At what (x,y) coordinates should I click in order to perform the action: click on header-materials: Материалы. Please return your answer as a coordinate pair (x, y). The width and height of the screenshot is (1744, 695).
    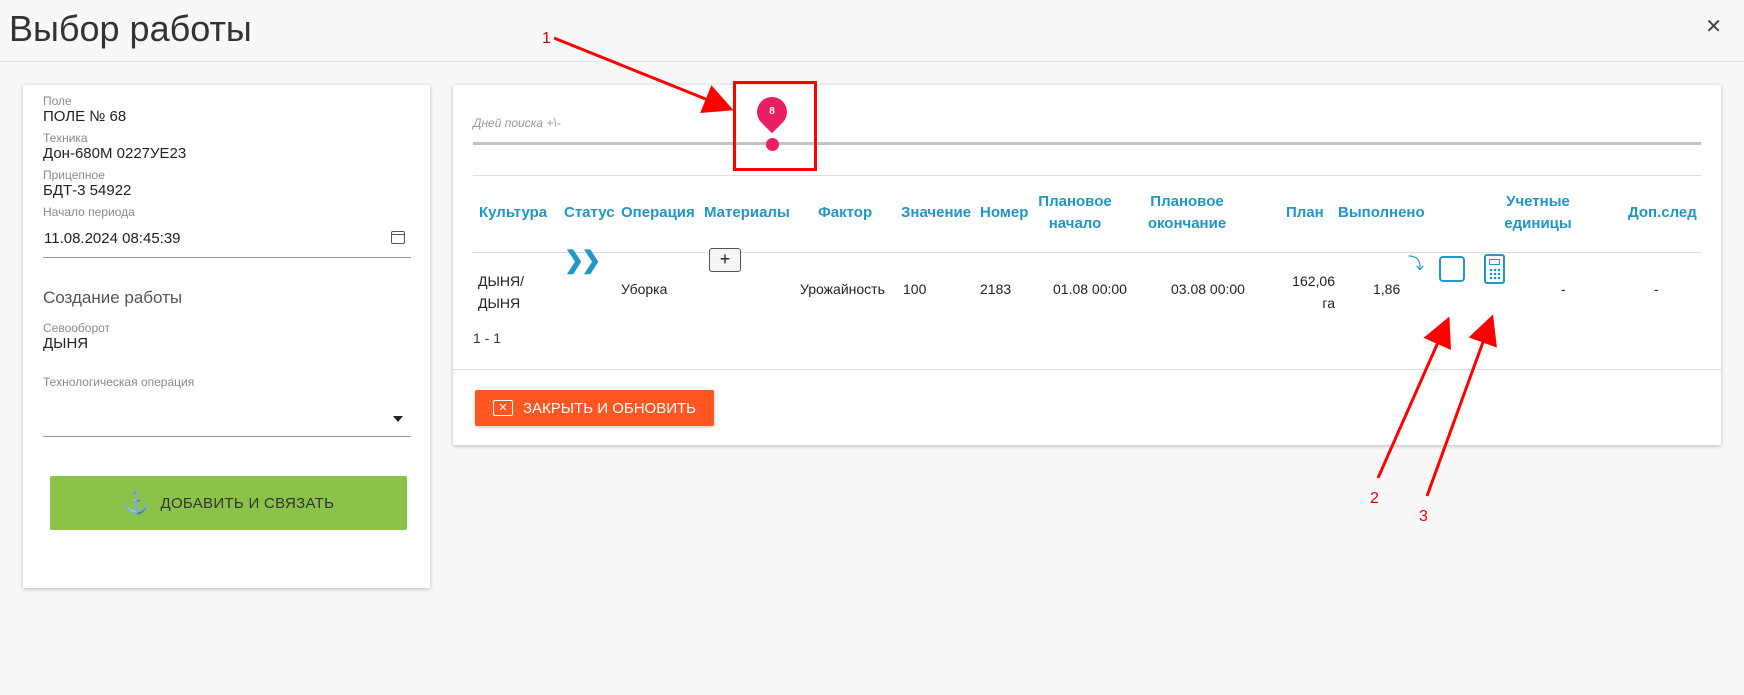
    Looking at the image, I should click on (747, 213).